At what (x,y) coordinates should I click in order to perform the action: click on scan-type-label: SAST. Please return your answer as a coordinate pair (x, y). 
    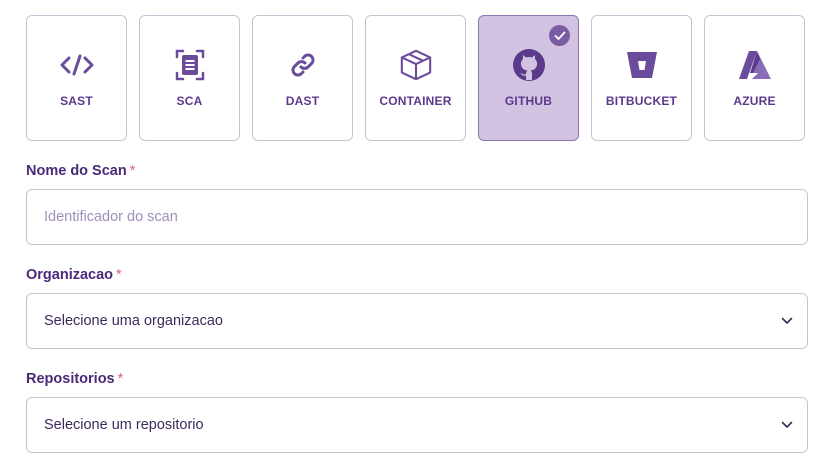
    Looking at the image, I should click on (76, 101).